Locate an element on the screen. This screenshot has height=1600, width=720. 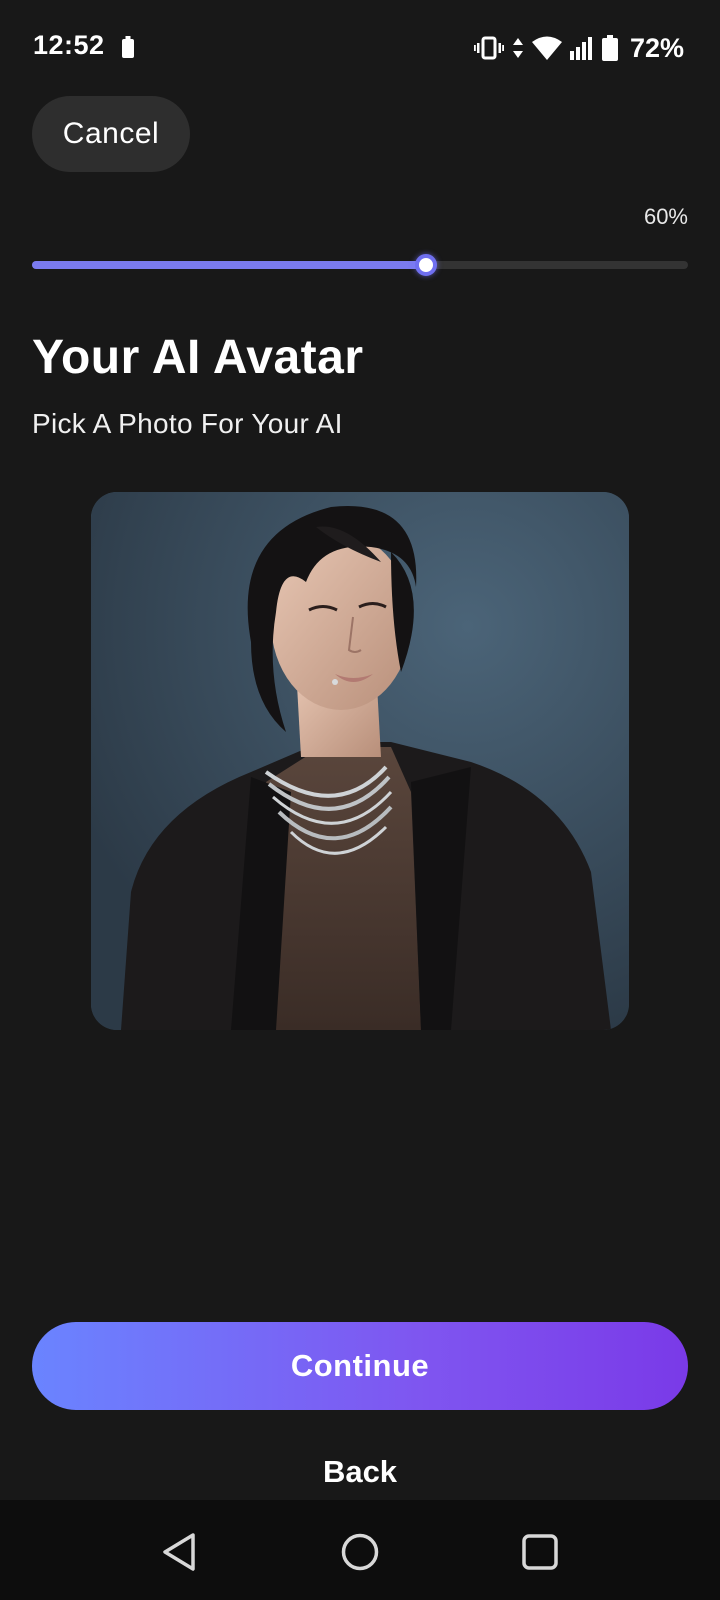
status-bar: 12:52 72% is located at coordinates (360, 48).